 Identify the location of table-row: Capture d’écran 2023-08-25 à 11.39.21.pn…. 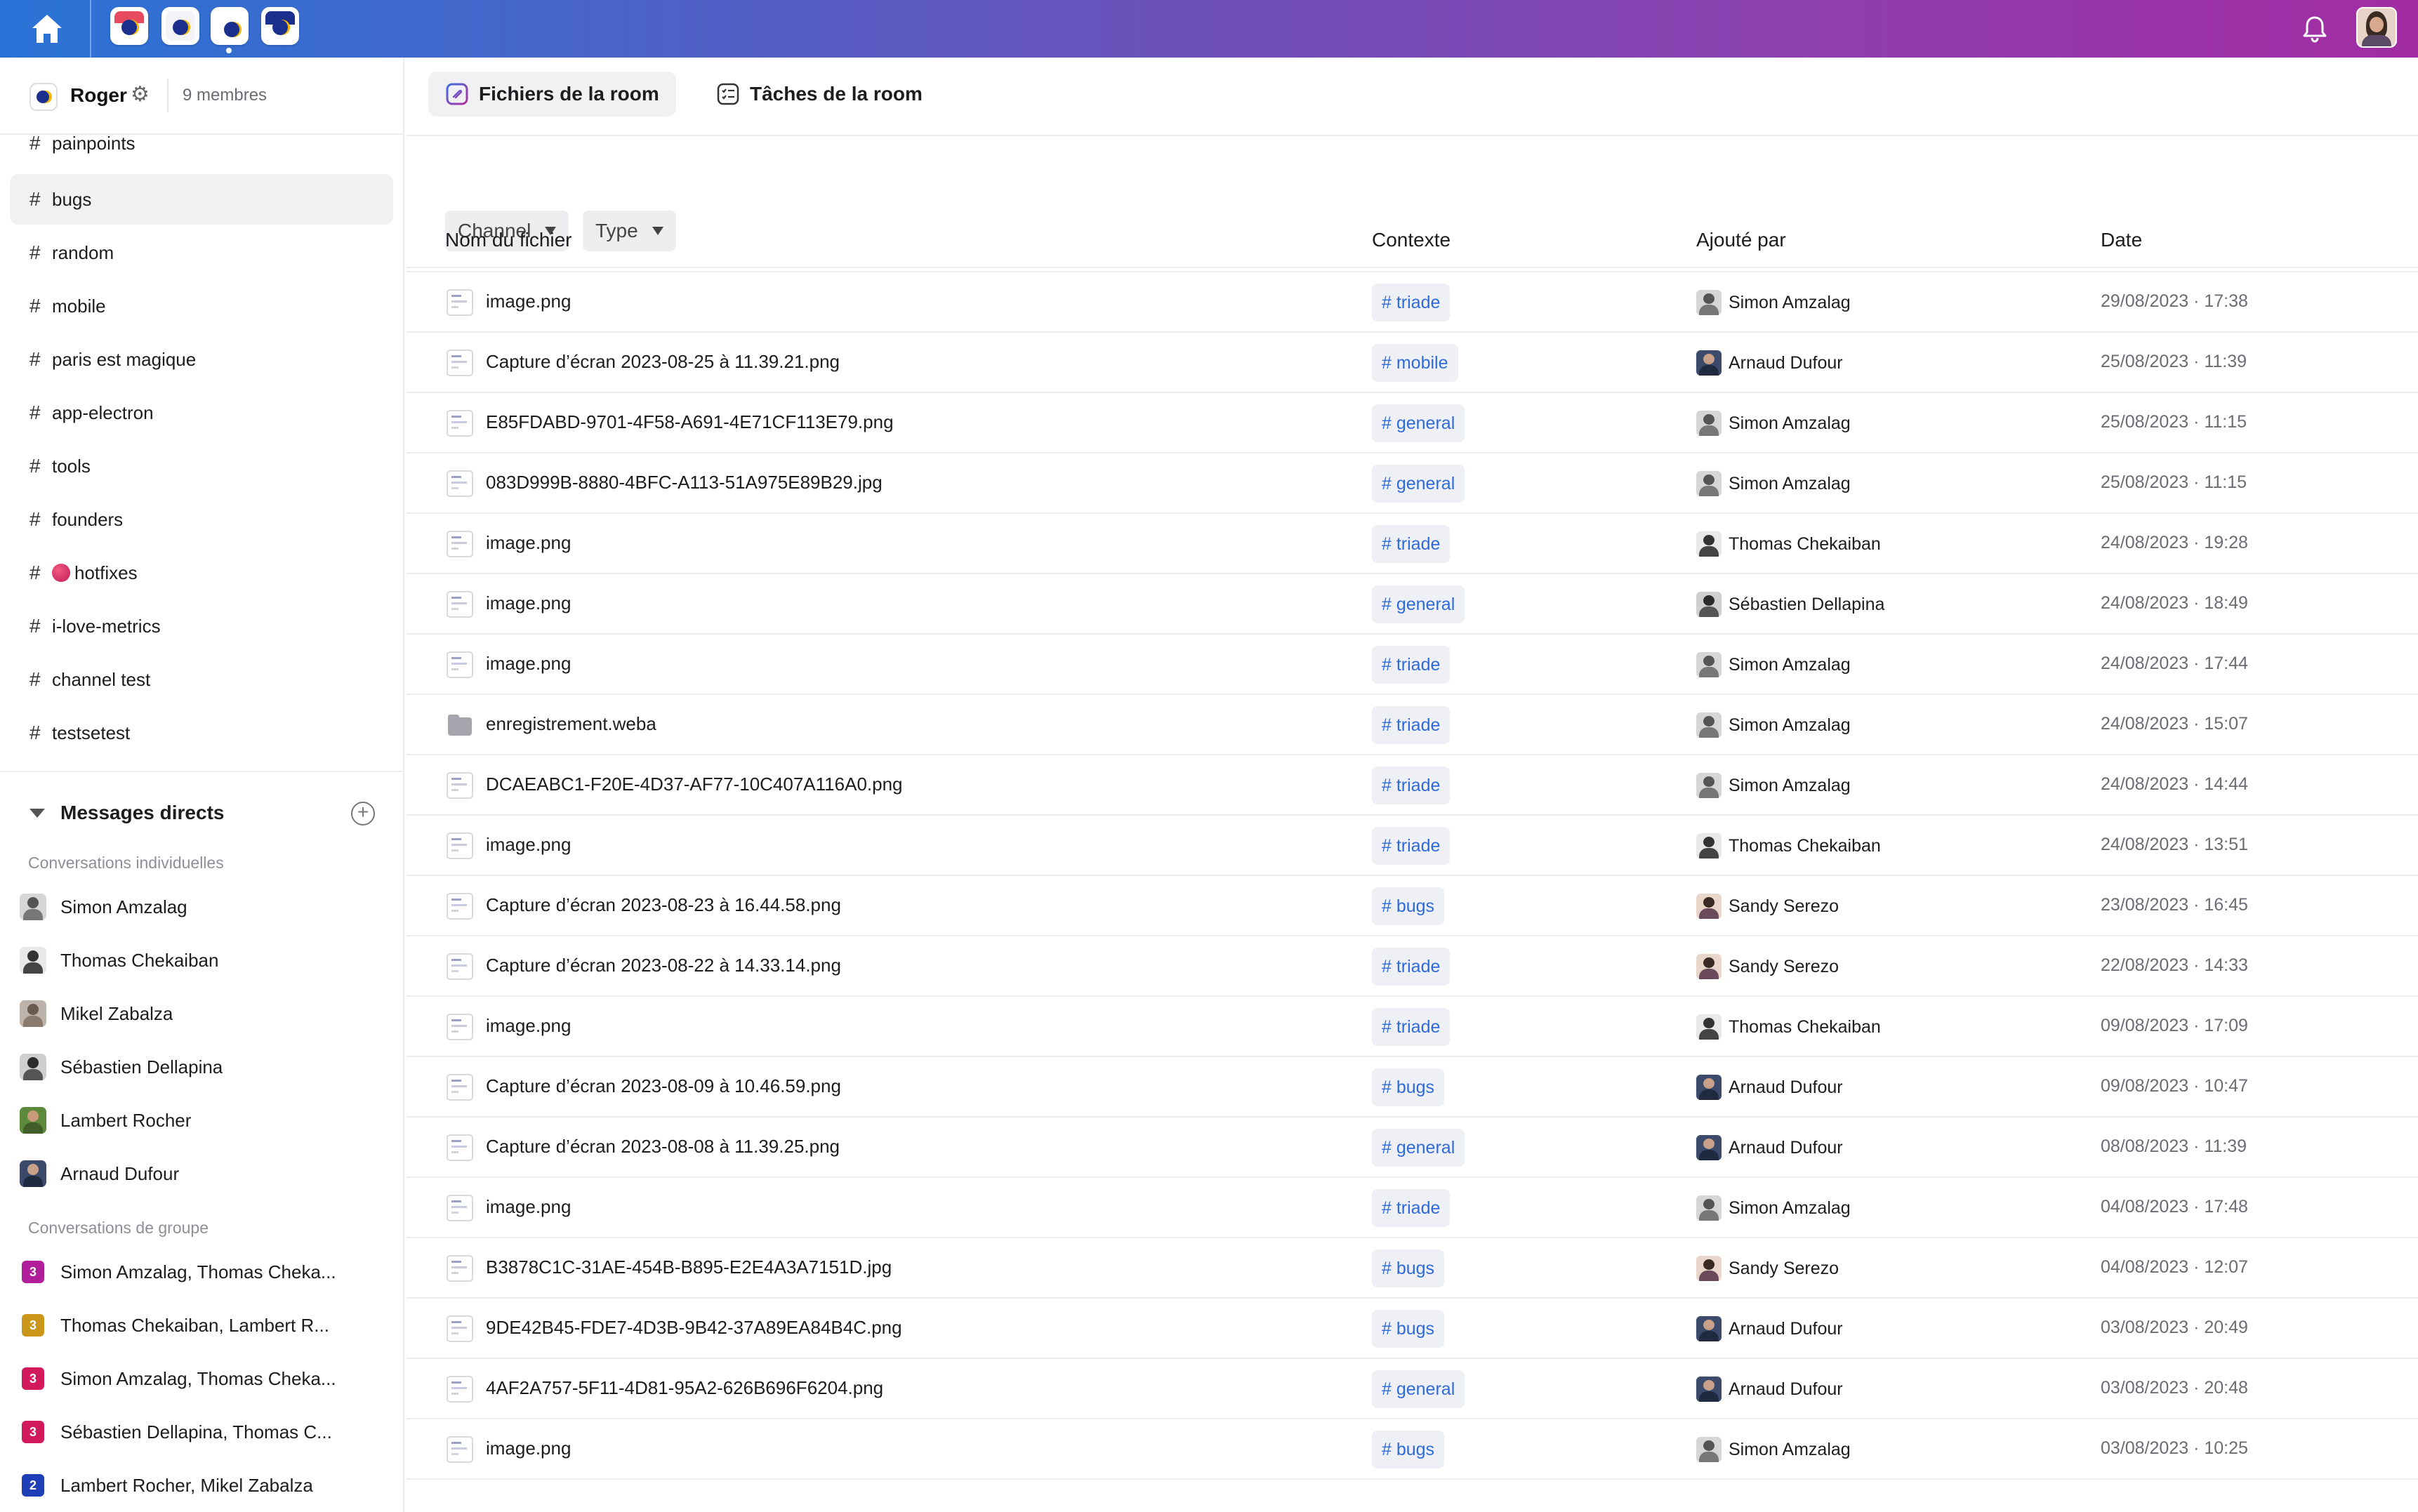
(1412, 363).